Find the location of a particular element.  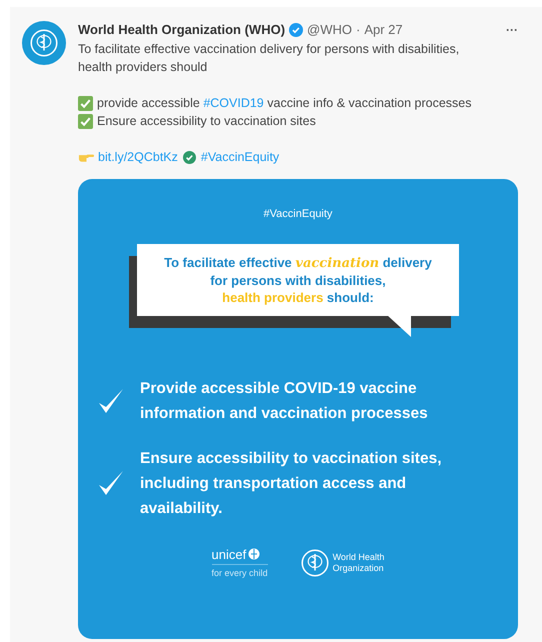

avatar is located at coordinates (44, 43).